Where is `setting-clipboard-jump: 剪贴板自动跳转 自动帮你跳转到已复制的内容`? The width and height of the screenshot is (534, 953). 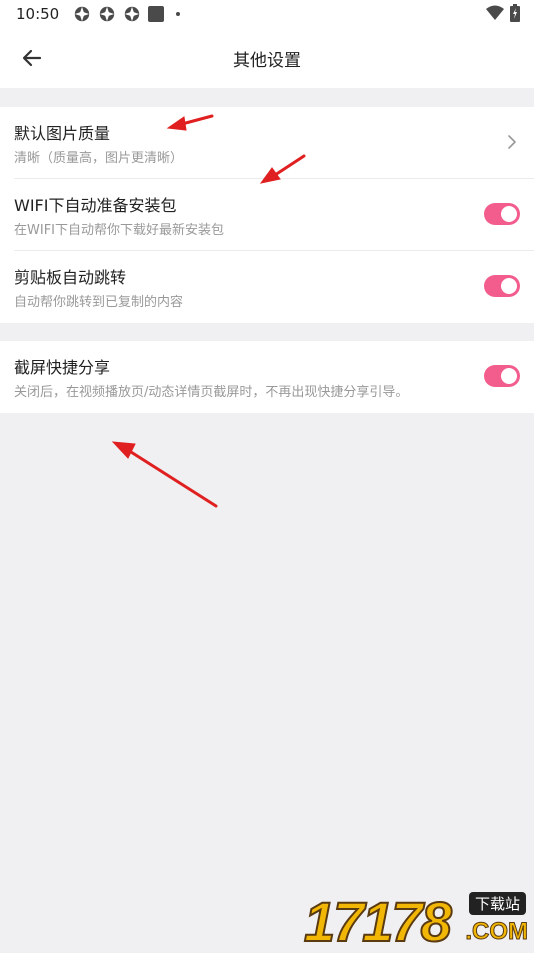
setting-clipboard-jump: 剪贴板自动跳转 自动帮你跳转到已复制的内容 is located at coordinates (267, 287).